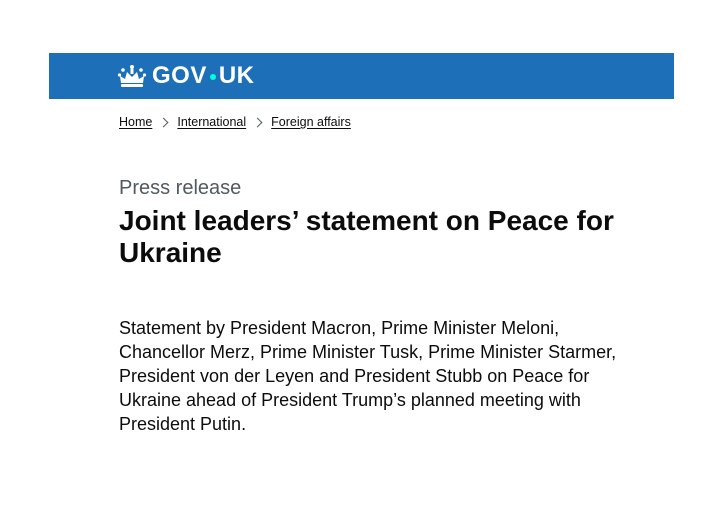 The width and height of the screenshot is (728, 518). What do you see at coordinates (236, 75) in the screenshot?
I see `logo-text-uk: UK` at bounding box center [236, 75].